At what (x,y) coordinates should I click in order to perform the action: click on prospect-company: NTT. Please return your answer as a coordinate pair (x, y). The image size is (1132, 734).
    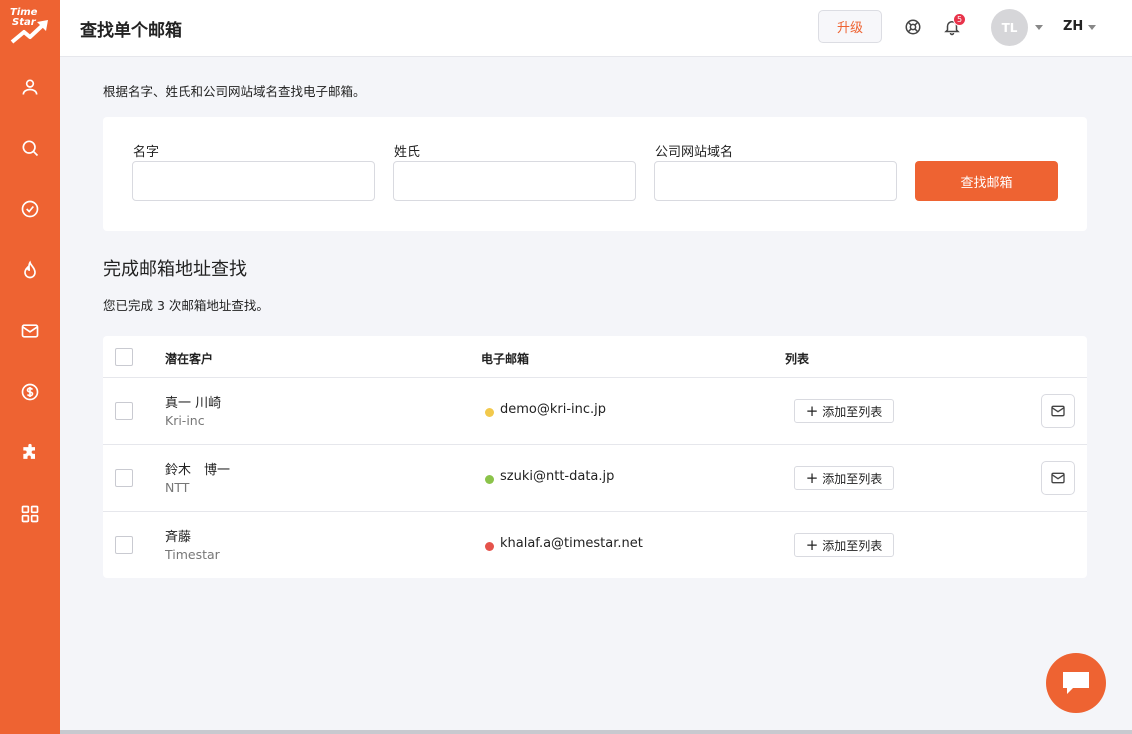
    Looking at the image, I should click on (177, 487).